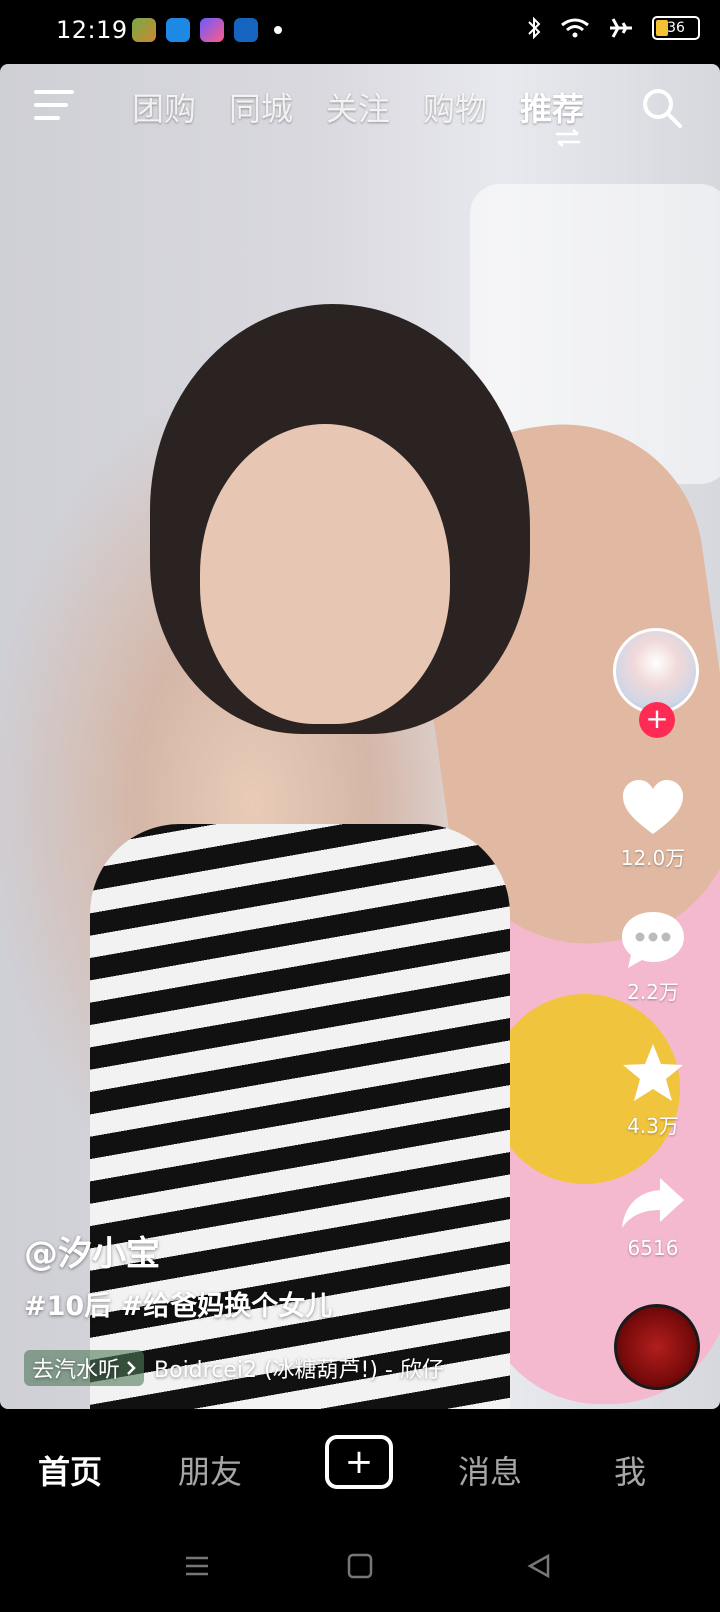 This screenshot has width=720, height=1612. Describe the element at coordinates (197, 1566) in the screenshot. I see `menu-nav-icon` at that location.